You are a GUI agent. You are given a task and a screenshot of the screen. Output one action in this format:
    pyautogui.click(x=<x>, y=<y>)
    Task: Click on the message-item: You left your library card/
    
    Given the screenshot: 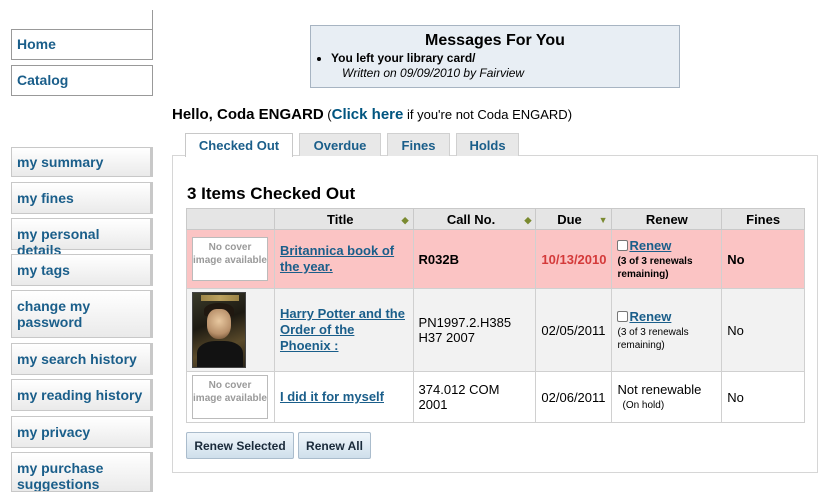 What is the action you would take?
    pyautogui.click(x=505, y=58)
    